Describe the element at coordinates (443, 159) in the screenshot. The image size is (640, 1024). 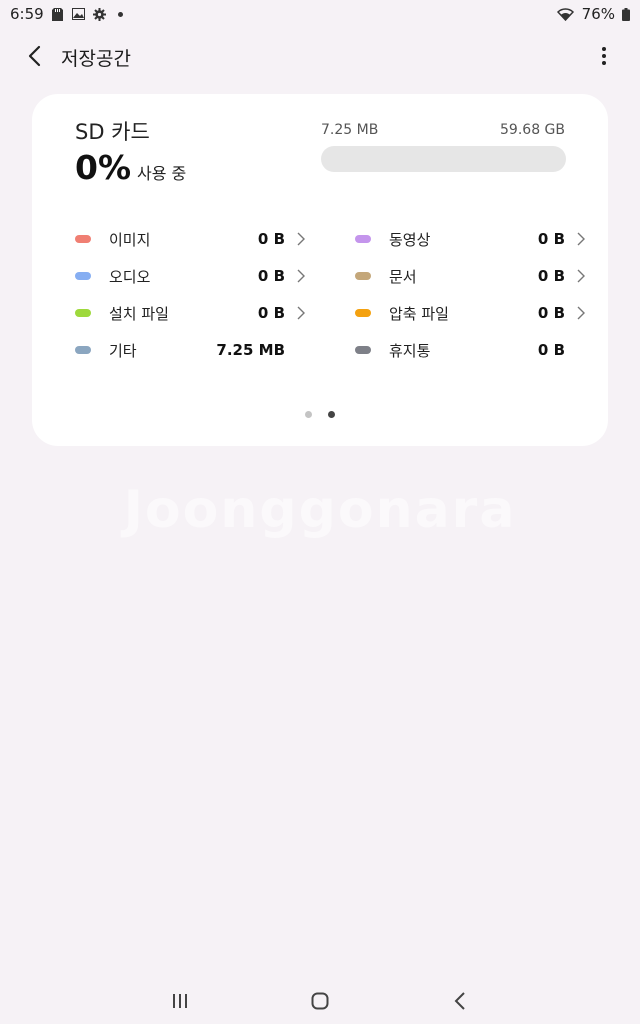
I see `storage-progress-bar` at that location.